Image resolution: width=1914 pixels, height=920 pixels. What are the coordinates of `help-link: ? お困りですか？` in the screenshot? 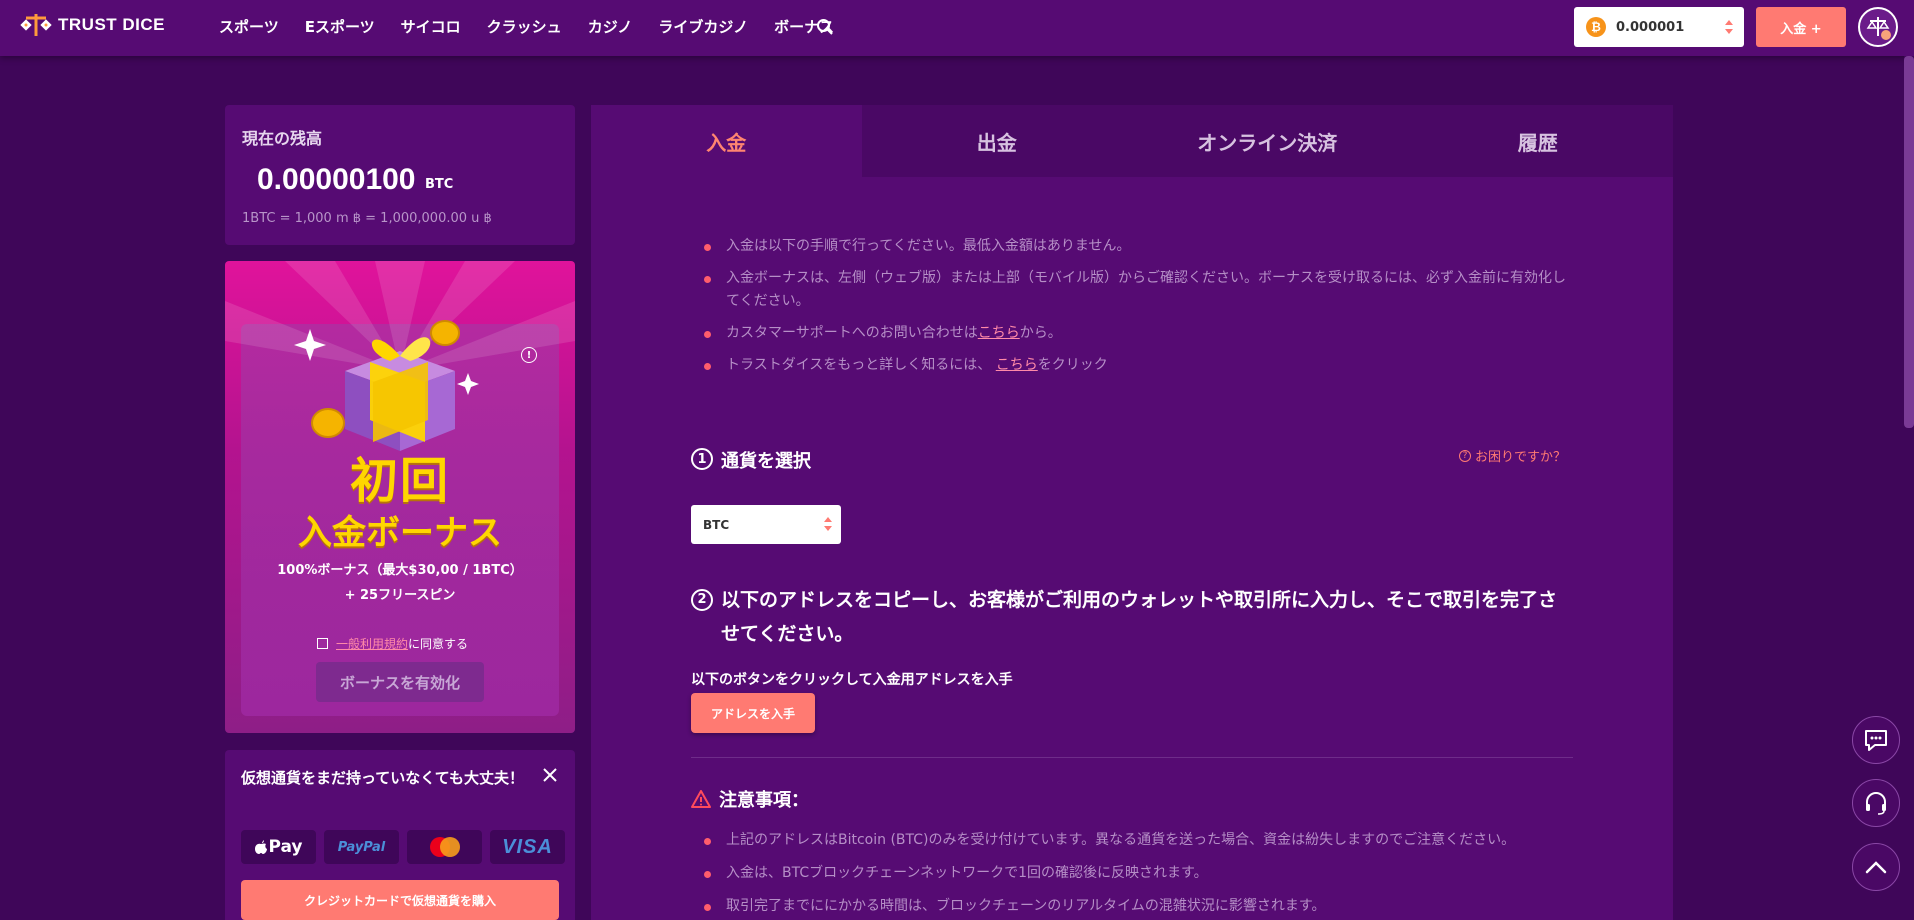 It's located at (1512, 455).